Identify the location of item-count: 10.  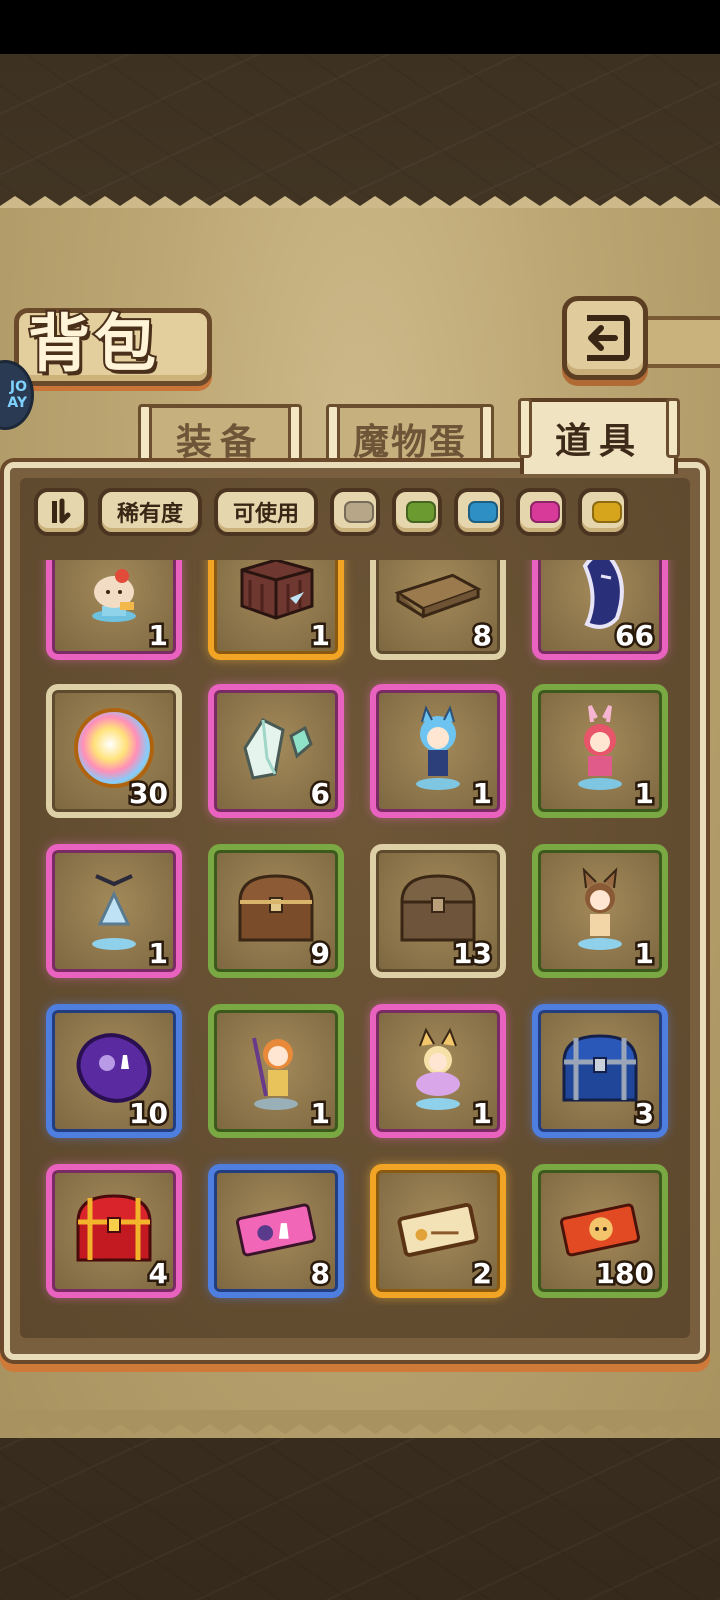
(149, 1114).